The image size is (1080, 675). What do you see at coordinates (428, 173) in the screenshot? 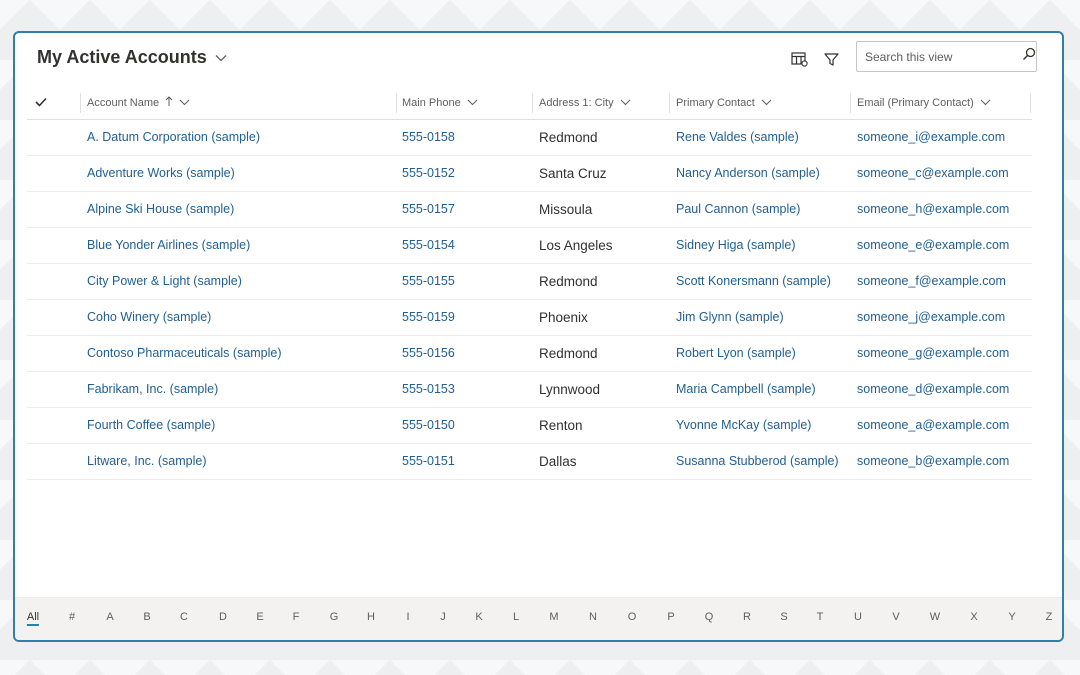
I see `phone-link: 555-0152` at bounding box center [428, 173].